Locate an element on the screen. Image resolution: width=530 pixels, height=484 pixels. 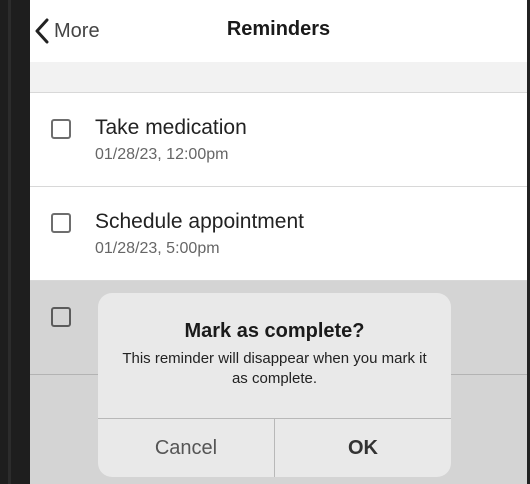
reminder-title: Take medication is located at coordinates (171, 127).